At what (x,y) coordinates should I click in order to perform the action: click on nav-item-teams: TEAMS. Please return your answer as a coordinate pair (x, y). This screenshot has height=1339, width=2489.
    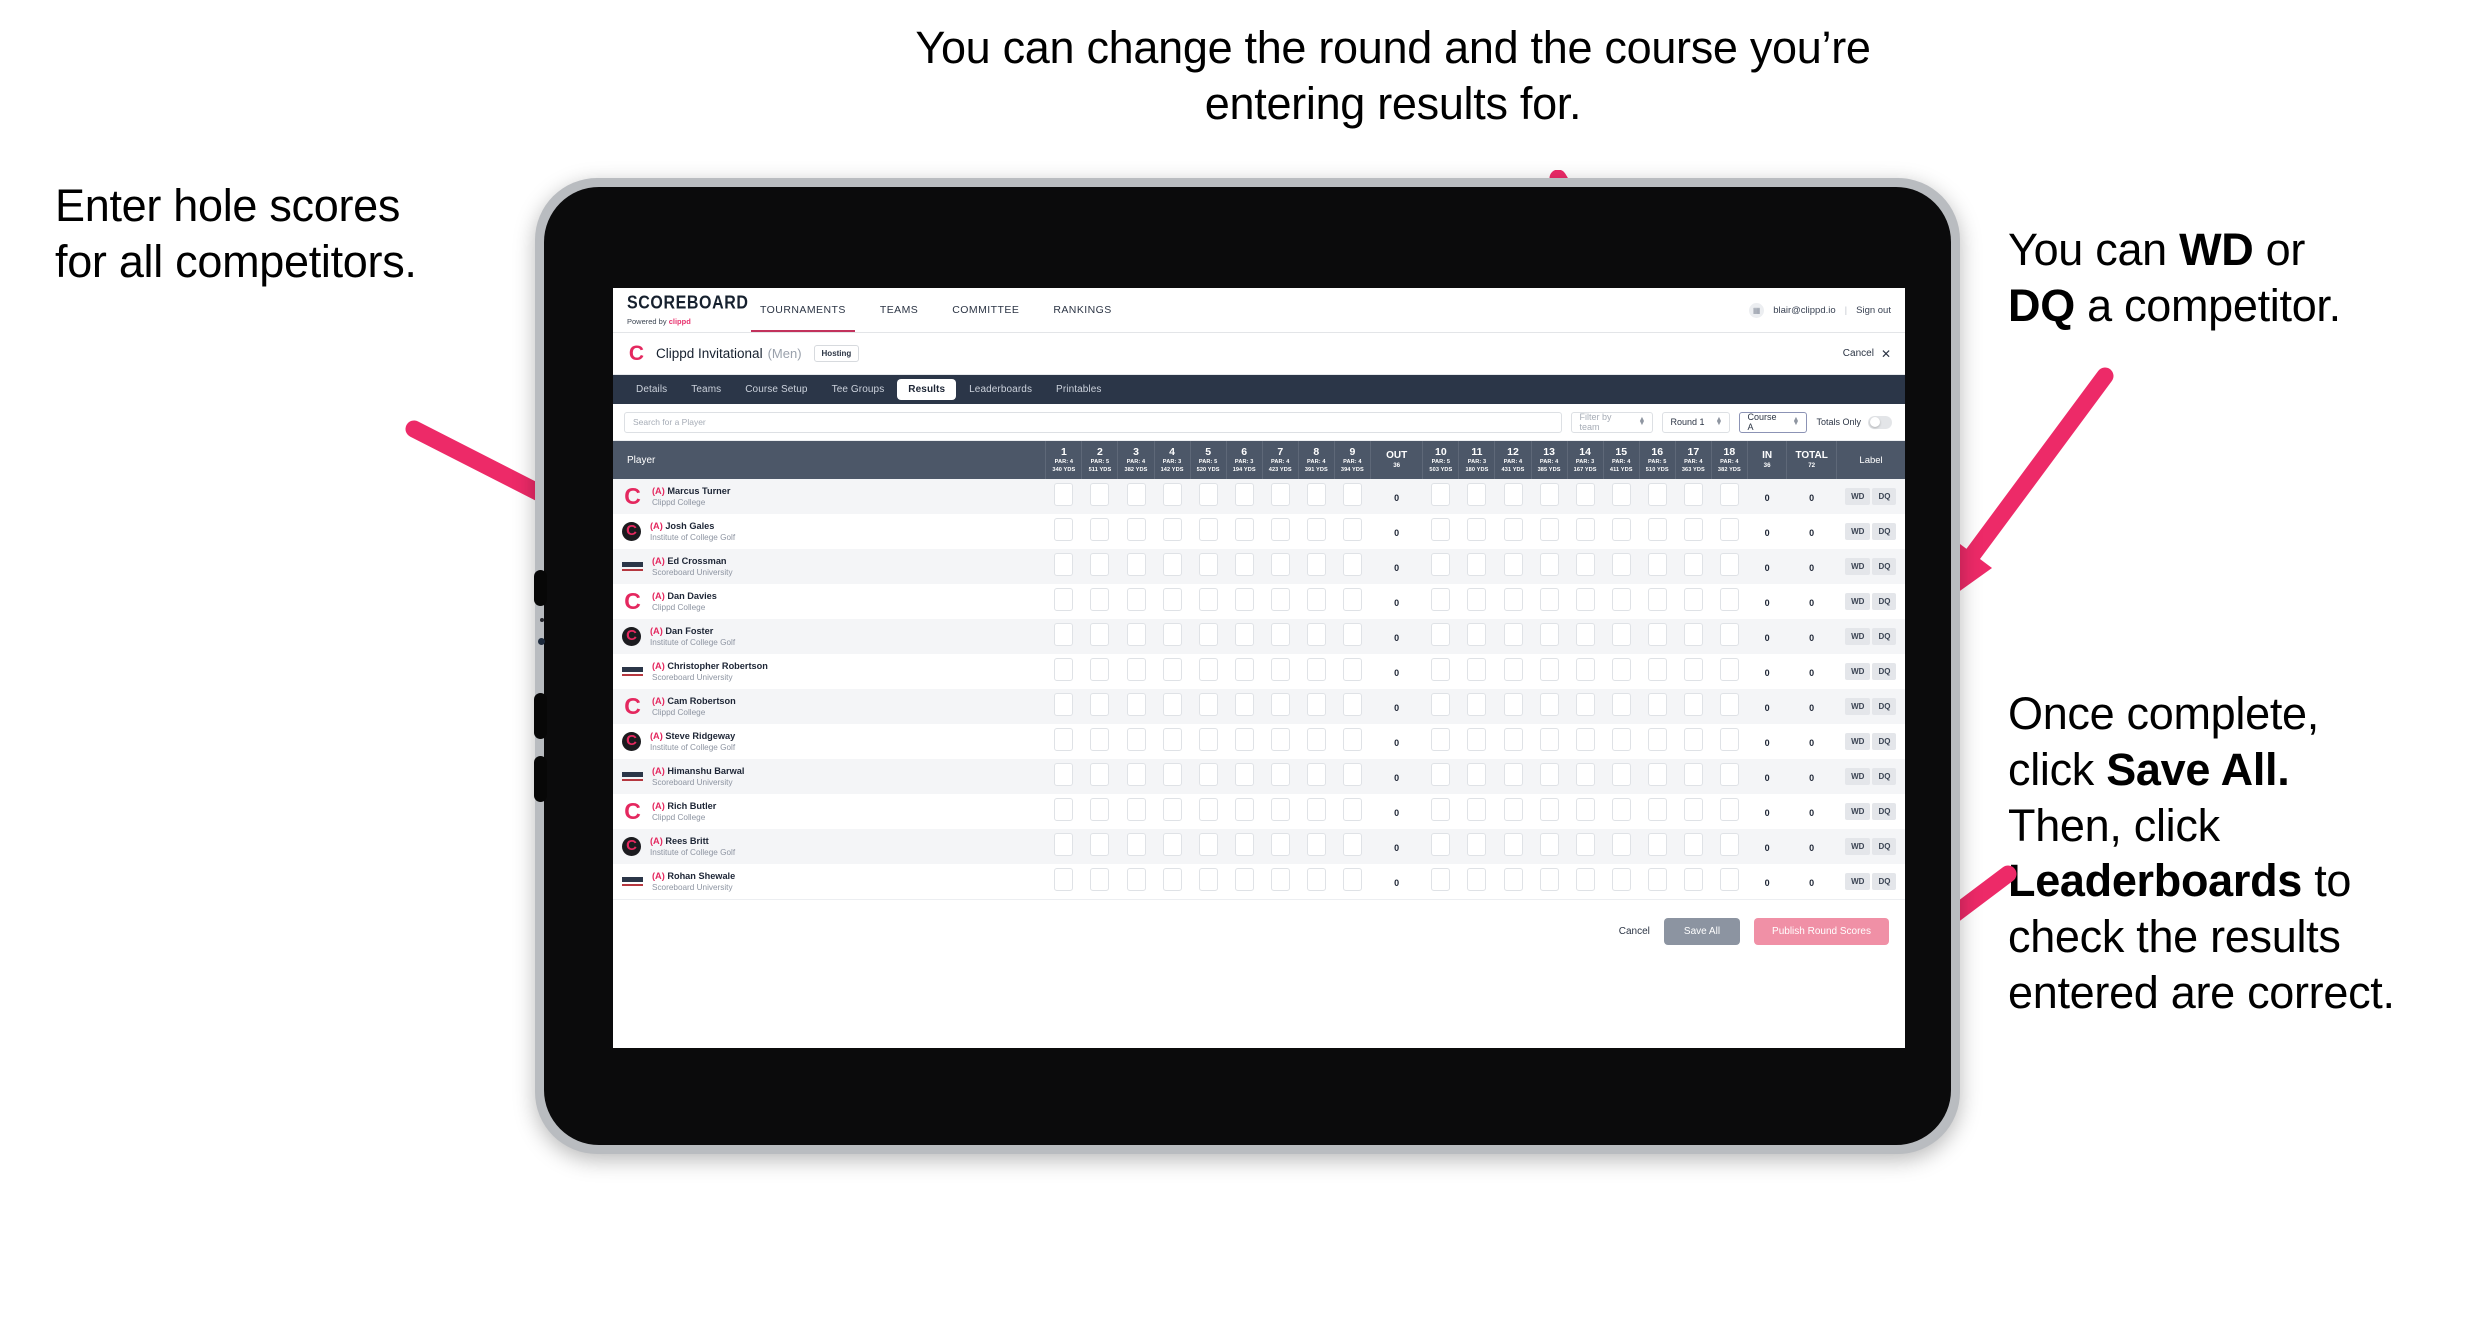
    Looking at the image, I should click on (899, 310).